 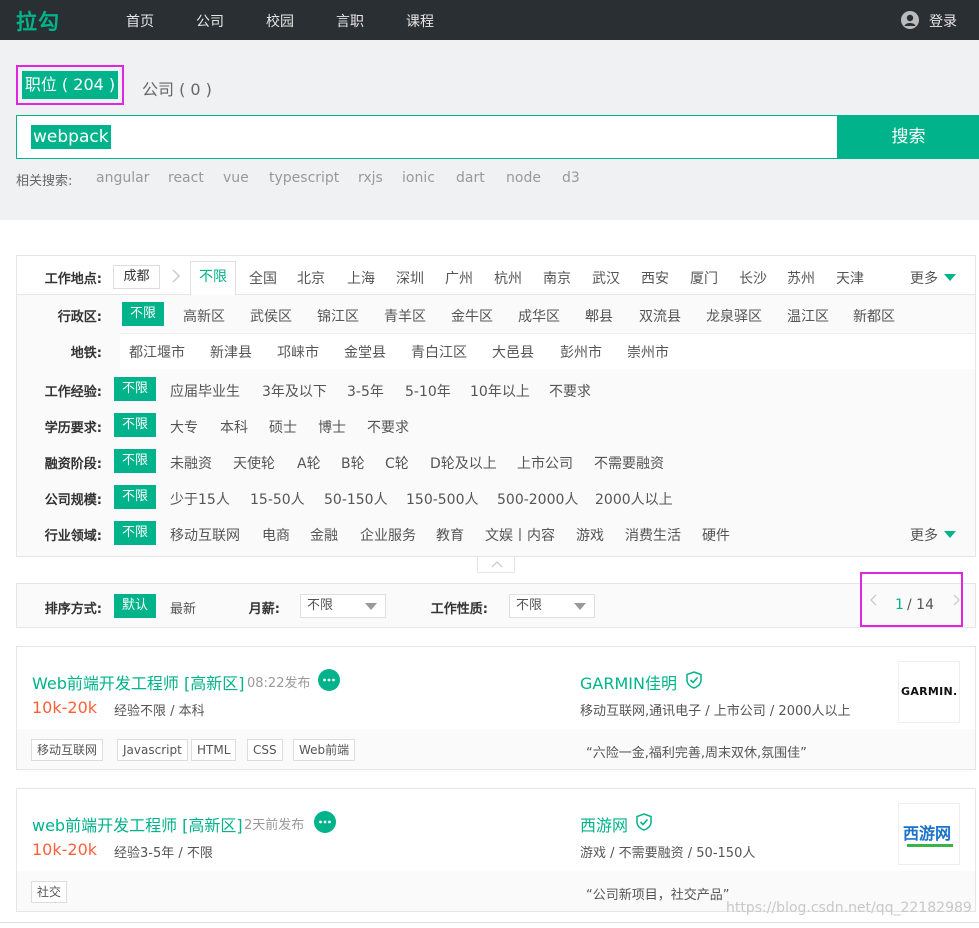 I want to click on size-option: 2000人以上, so click(x=634, y=499).